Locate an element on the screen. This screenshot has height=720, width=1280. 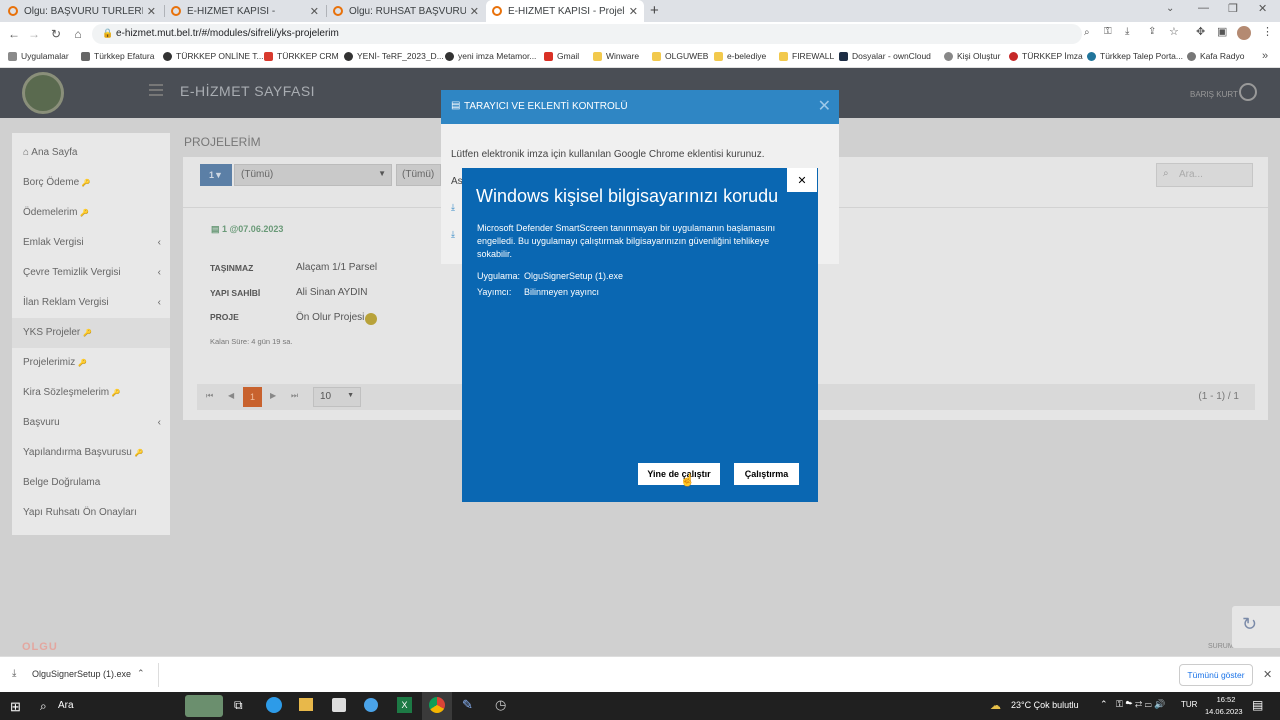
profile-avatar is located at coordinates (1244, 33).